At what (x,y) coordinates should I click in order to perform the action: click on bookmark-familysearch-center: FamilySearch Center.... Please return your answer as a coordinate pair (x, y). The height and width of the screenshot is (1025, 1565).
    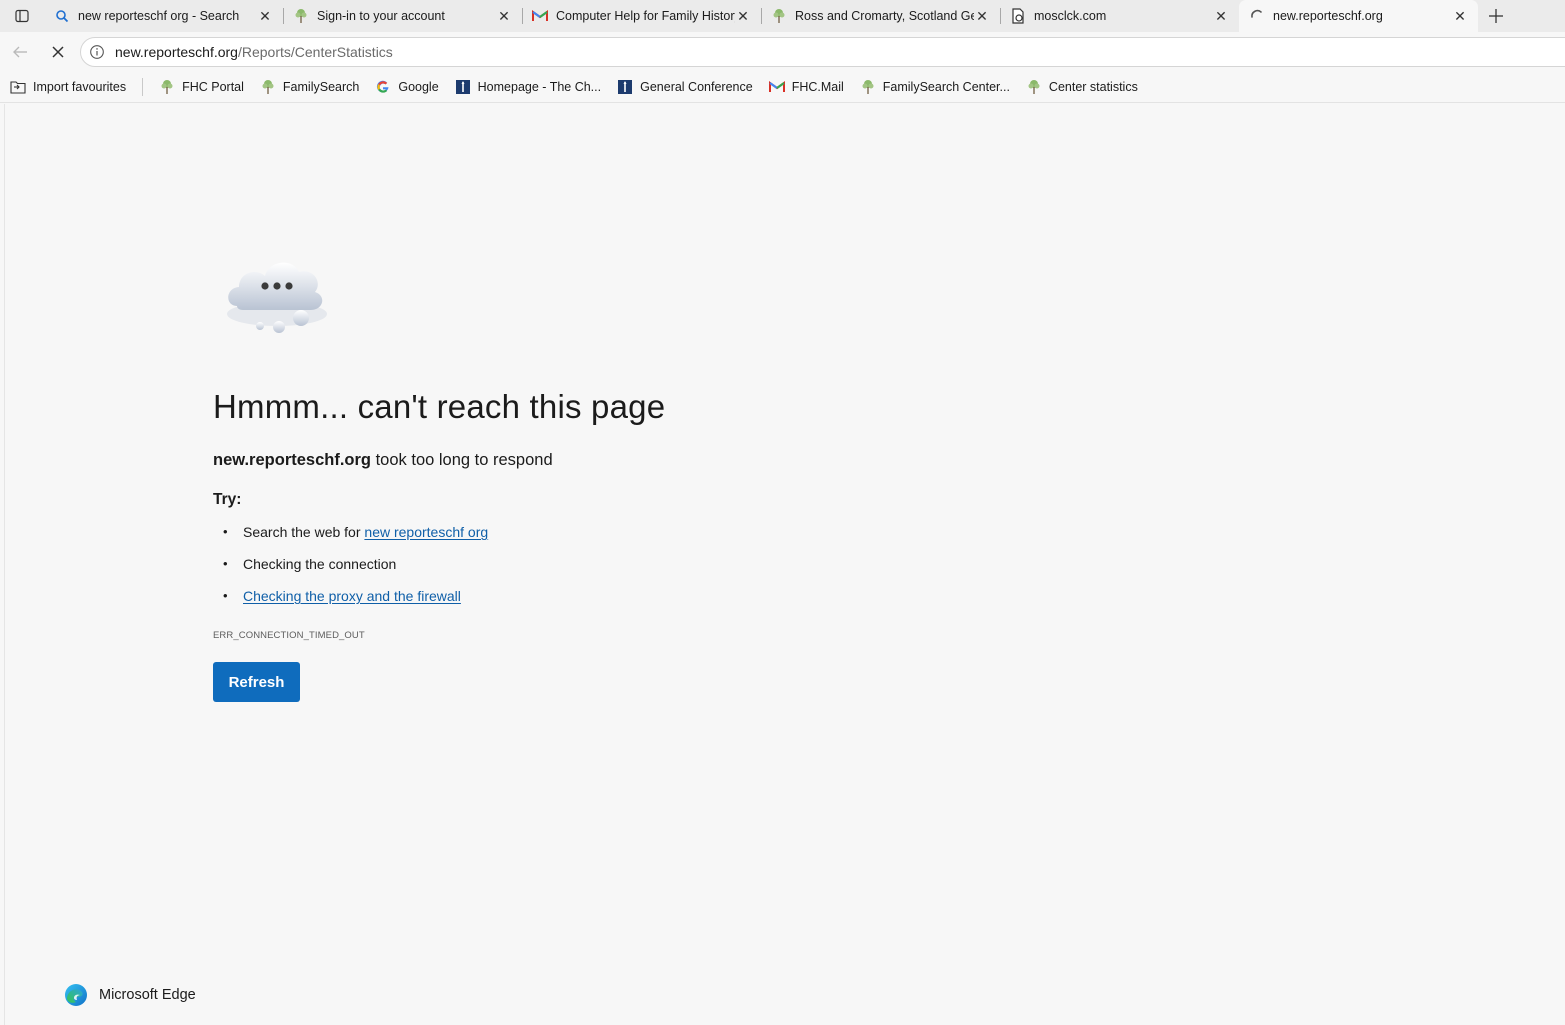
    Looking at the image, I should click on (935, 87).